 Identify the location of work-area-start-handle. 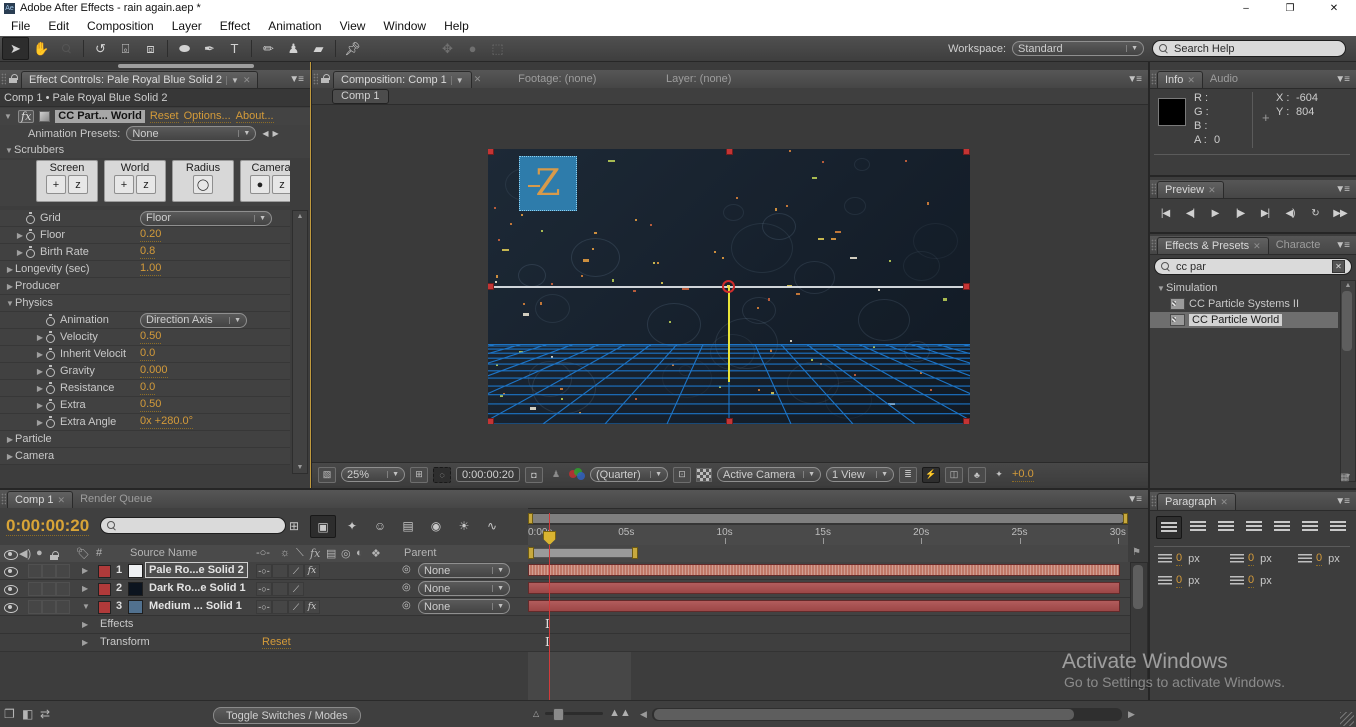
(531, 553).